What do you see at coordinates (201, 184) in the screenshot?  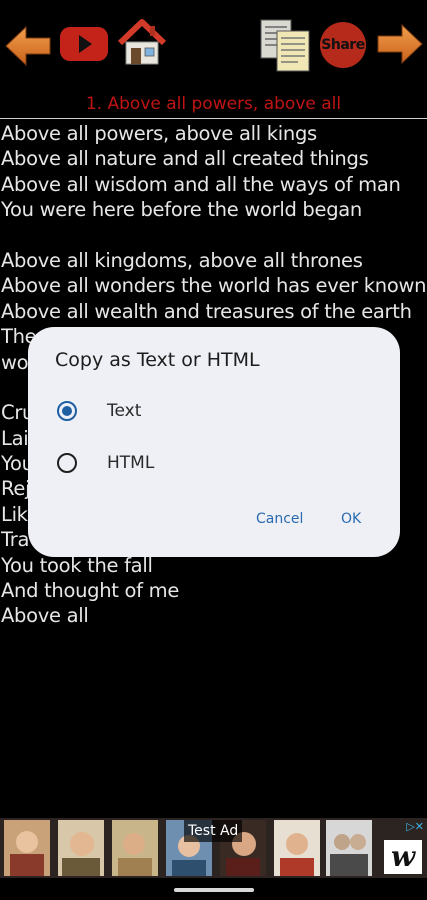 I see `lyric-line: Above all wisdom and all the ways of man` at bounding box center [201, 184].